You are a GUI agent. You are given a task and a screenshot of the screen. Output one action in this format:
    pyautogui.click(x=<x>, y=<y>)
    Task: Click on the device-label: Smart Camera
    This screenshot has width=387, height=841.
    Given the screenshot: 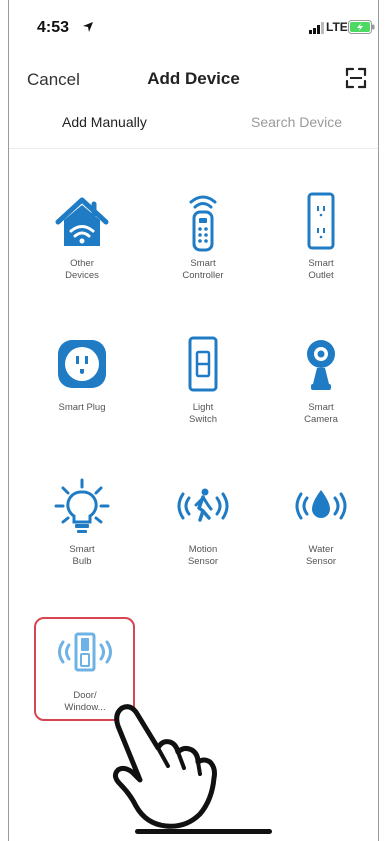 What is the action you would take?
    pyautogui.click(x=321, y=413)
    